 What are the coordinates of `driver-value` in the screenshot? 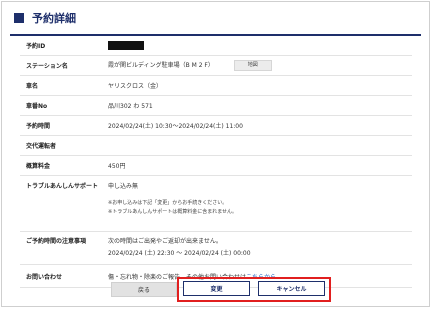 It's located at (260, 145).